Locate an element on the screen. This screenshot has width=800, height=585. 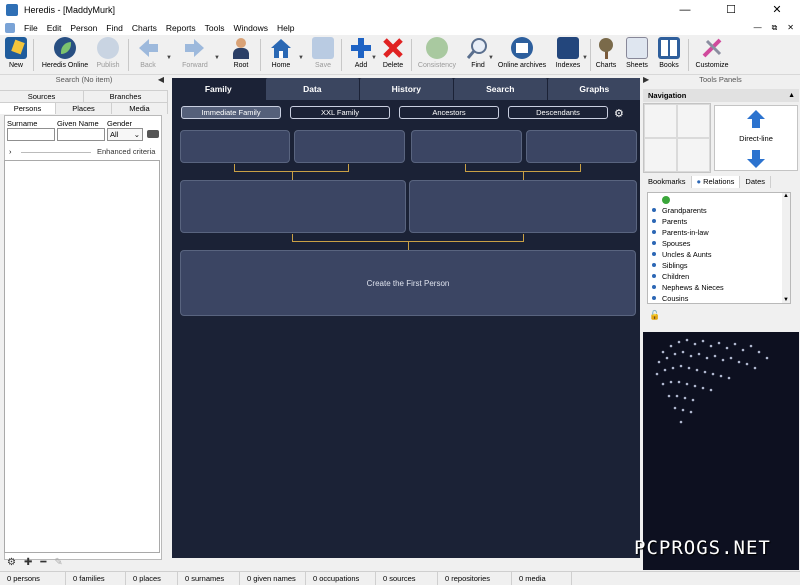
relation-item-grandparents: Grandparents is located at coordinates (679, 210).